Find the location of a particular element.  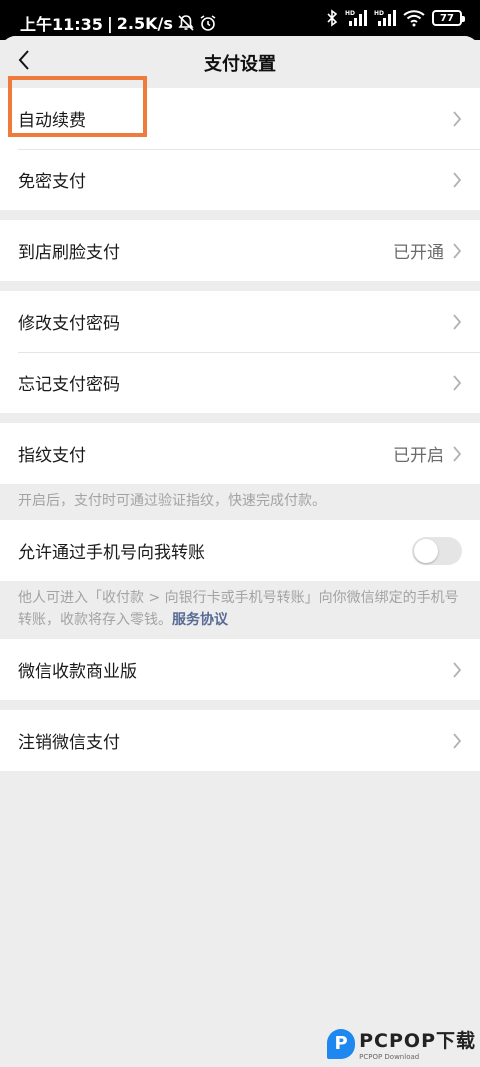

row-status-value: 已开通 is located at coordinates (418, 253).